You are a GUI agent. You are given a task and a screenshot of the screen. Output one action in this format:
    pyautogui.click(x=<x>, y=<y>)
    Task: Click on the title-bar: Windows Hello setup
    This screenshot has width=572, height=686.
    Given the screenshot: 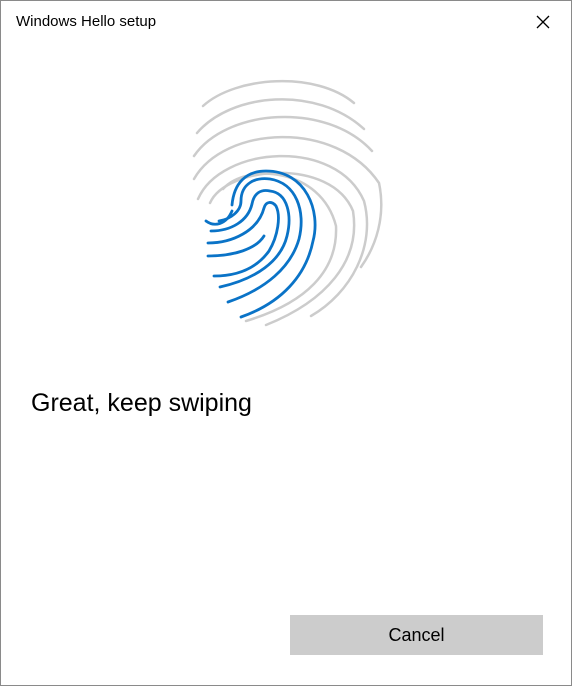 What is the action you would take?
    pyautogui.click(x=286, y=22)
    